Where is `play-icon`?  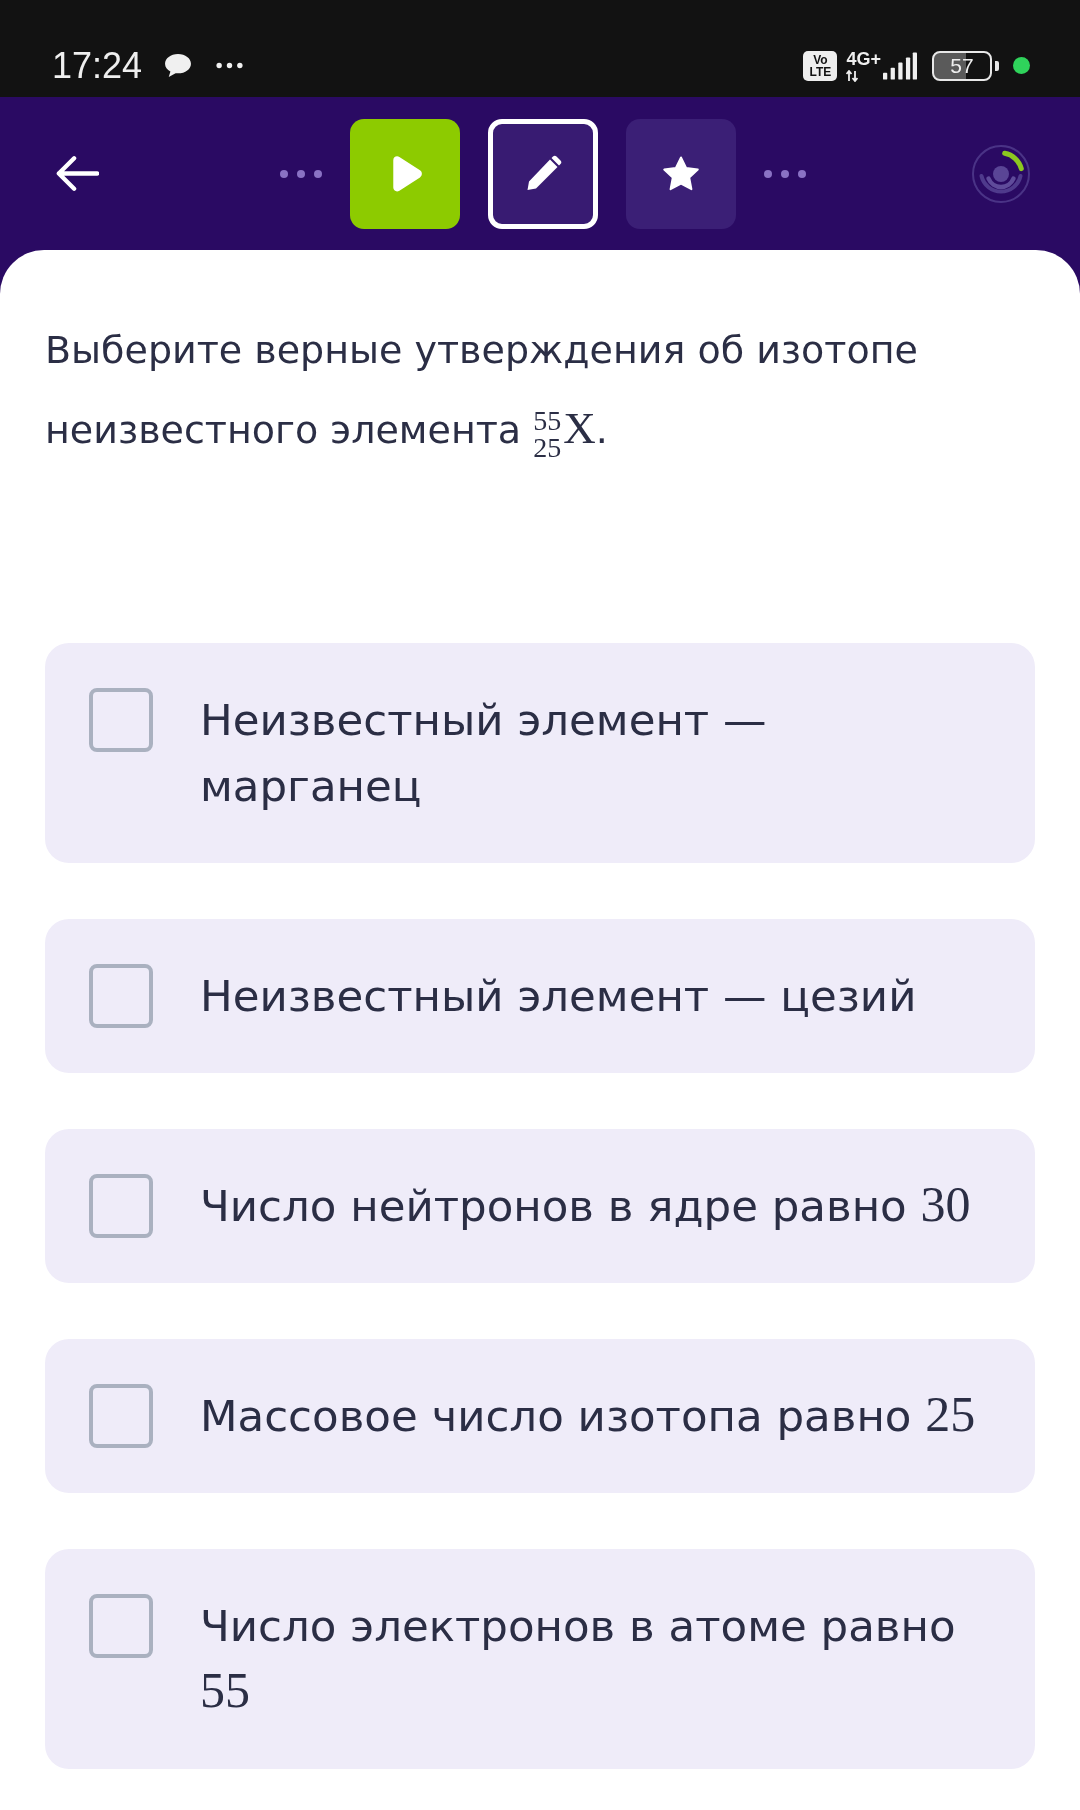
play-icon is located at coordinates (406, 173).